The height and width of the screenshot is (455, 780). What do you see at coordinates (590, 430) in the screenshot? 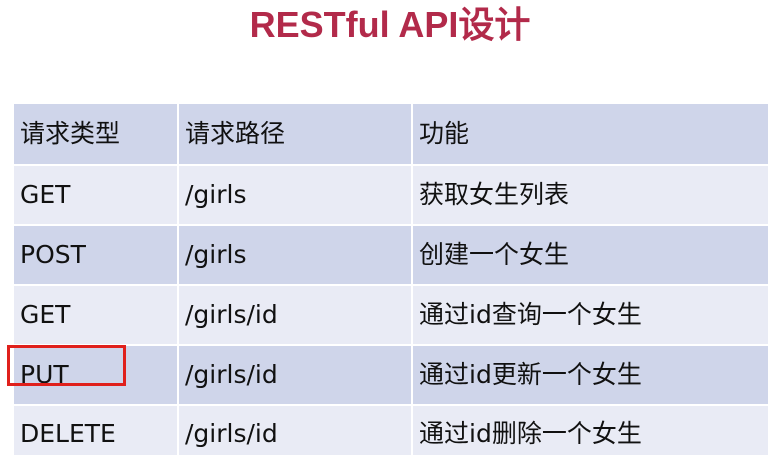
I see `cell-function: 通过id删除一个女生` at bounding box center [590, 430].